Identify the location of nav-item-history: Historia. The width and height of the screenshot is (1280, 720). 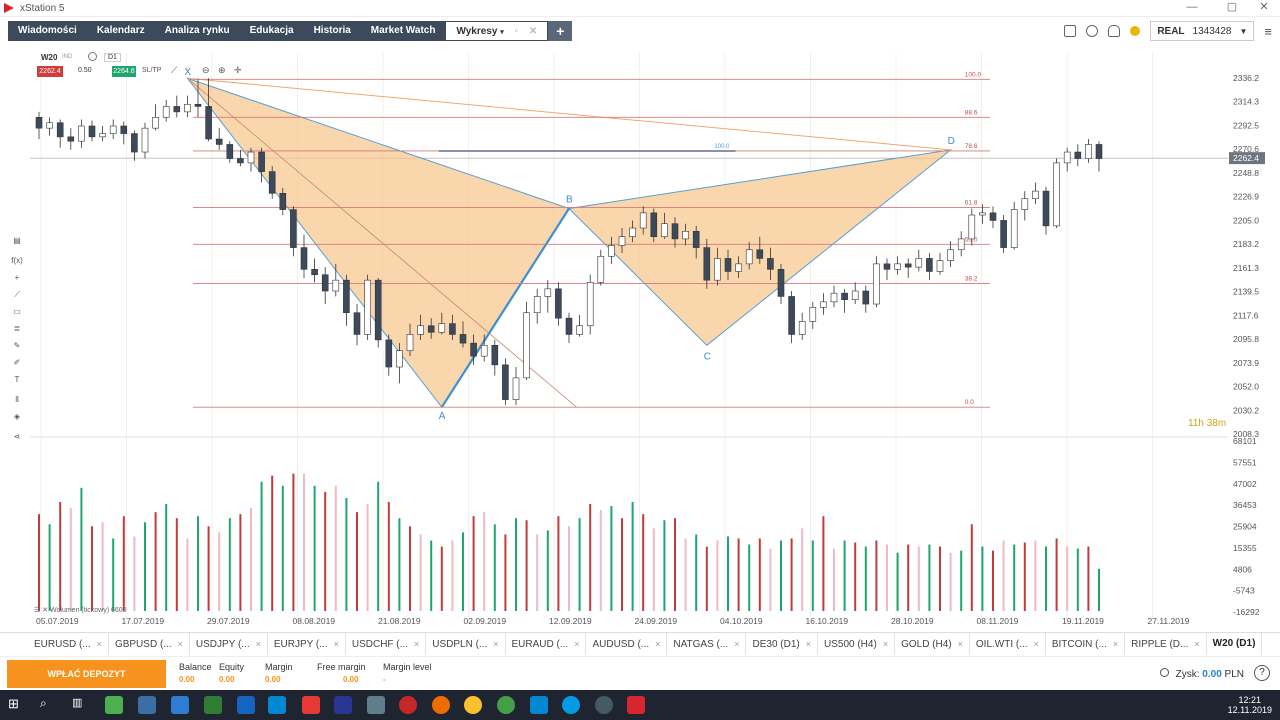
(332, 31).